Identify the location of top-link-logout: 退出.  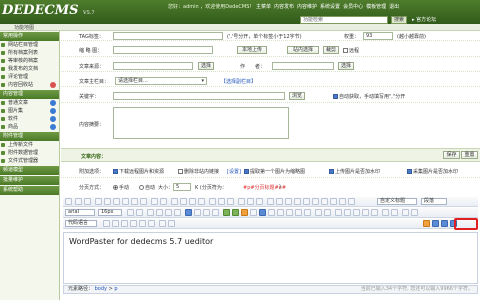
(394, 6).